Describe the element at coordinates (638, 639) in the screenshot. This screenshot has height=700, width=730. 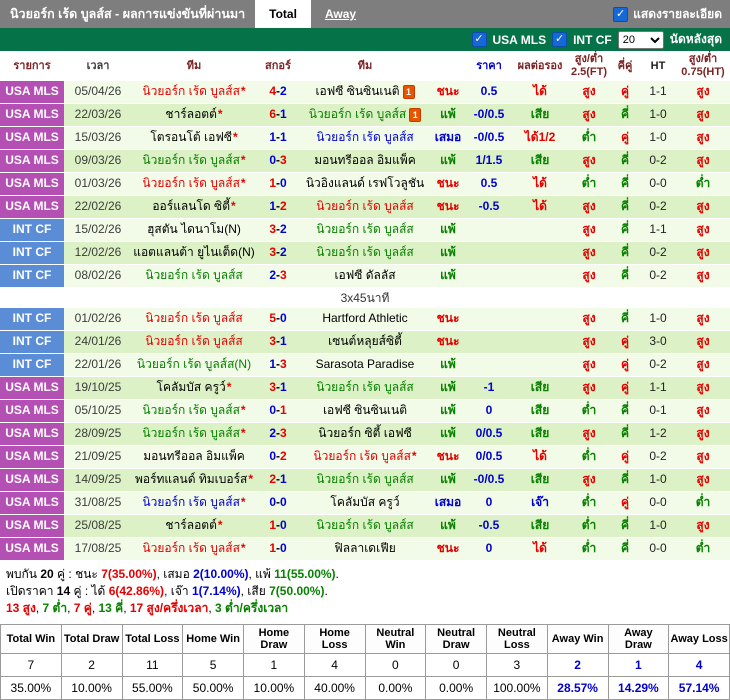
I see `stats-header-cell: Away Draw` at that location.